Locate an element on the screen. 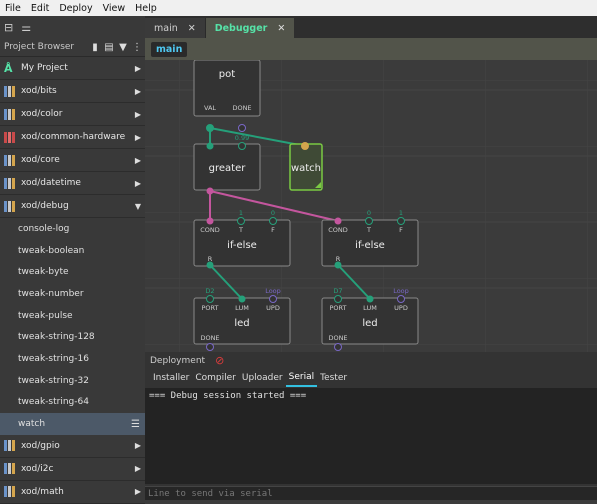  node-watch: watch is located at coordinates (306, 166).